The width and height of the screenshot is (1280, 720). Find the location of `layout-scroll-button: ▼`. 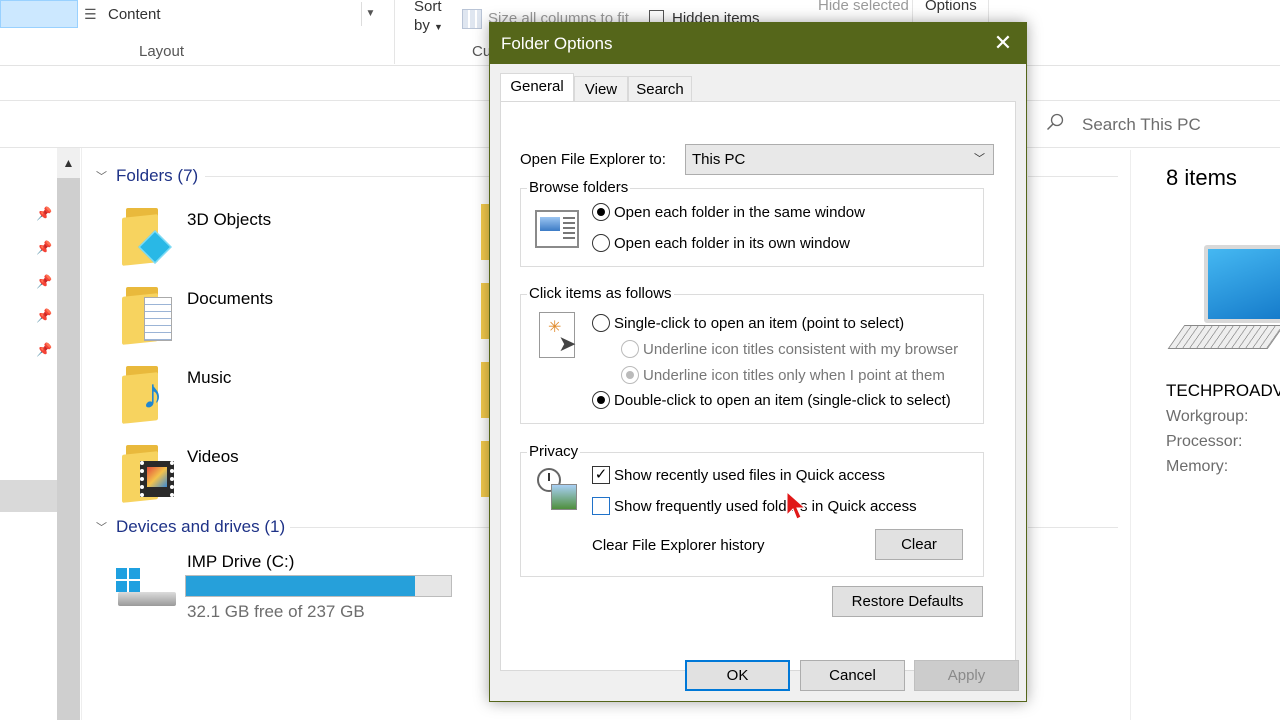

layout-scroll-button: ▼ is located at coordinates (370, 14).